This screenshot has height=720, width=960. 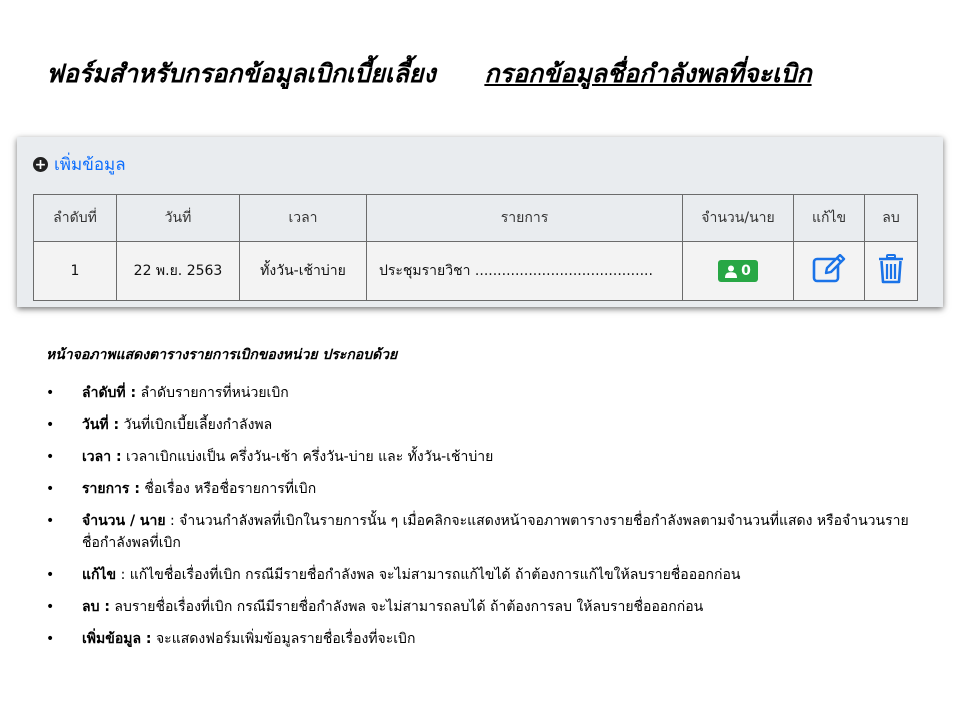 What do you see at coordinates (90, 165) in the screenshot?
I see `add-data-label: เพิ่มข้อมูล` at bounding box center [90, 165].